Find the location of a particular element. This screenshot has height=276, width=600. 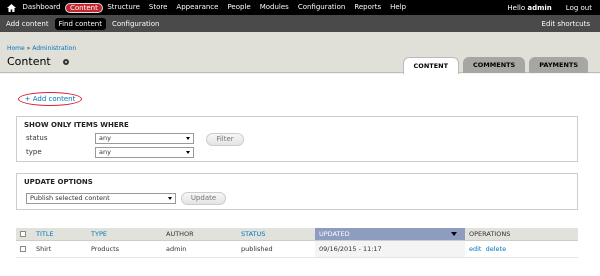

page-title-wrap: Content is located at coordinates (38, 61).